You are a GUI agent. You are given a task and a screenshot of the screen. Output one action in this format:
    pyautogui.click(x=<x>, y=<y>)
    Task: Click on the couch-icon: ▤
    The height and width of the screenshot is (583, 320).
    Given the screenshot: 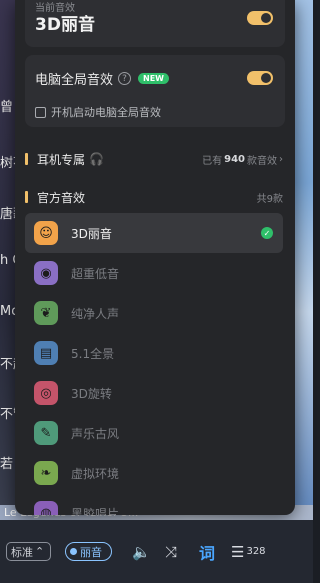 What is the action you would take?
    pyautogui.click(x=46, y=353)
    